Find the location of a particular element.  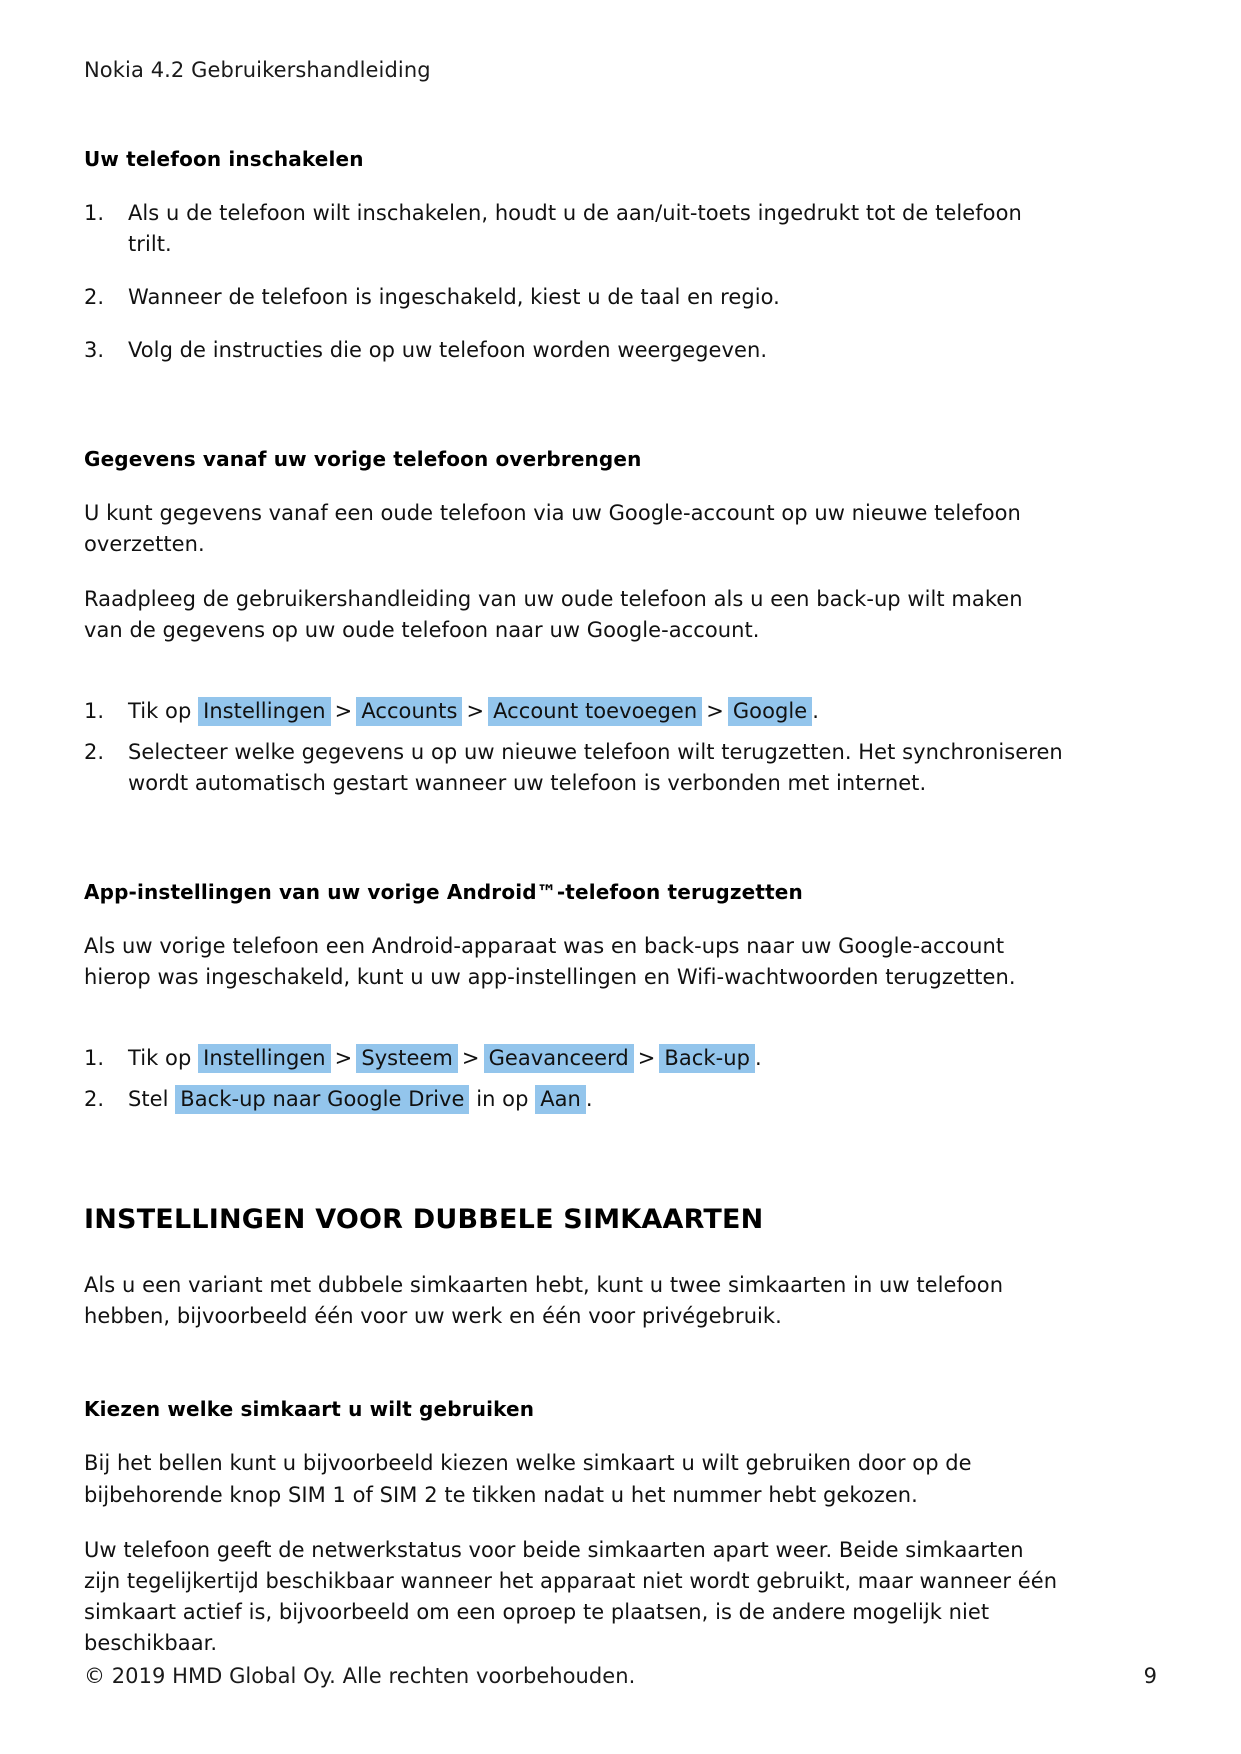

section-heading-power-on: Uw telefoon inschakelen is located at coordinates (224, 159).